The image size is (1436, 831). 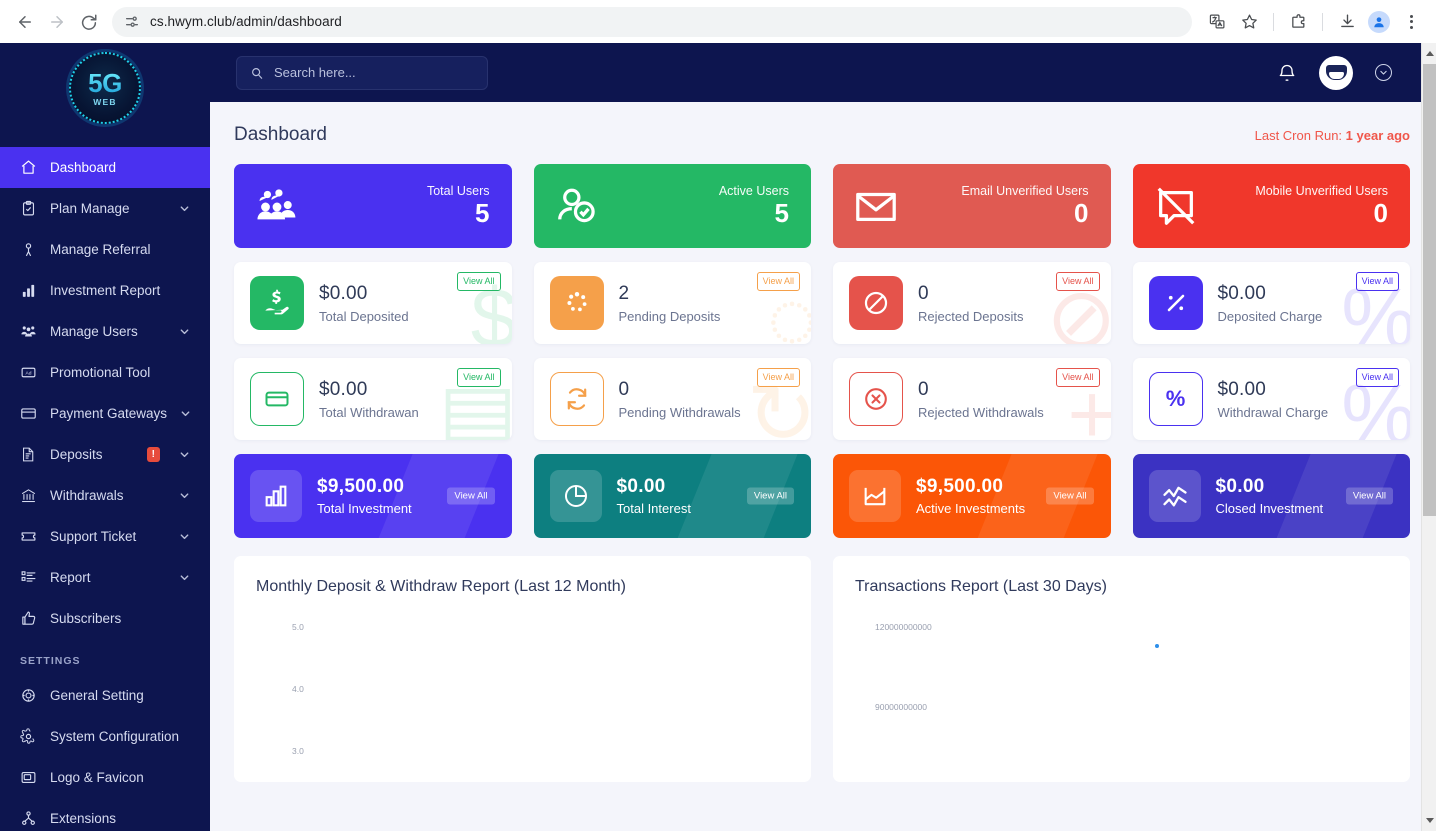 I want to click on sidebar-section-settings: SETTINGS, so click(x=50, y=661).